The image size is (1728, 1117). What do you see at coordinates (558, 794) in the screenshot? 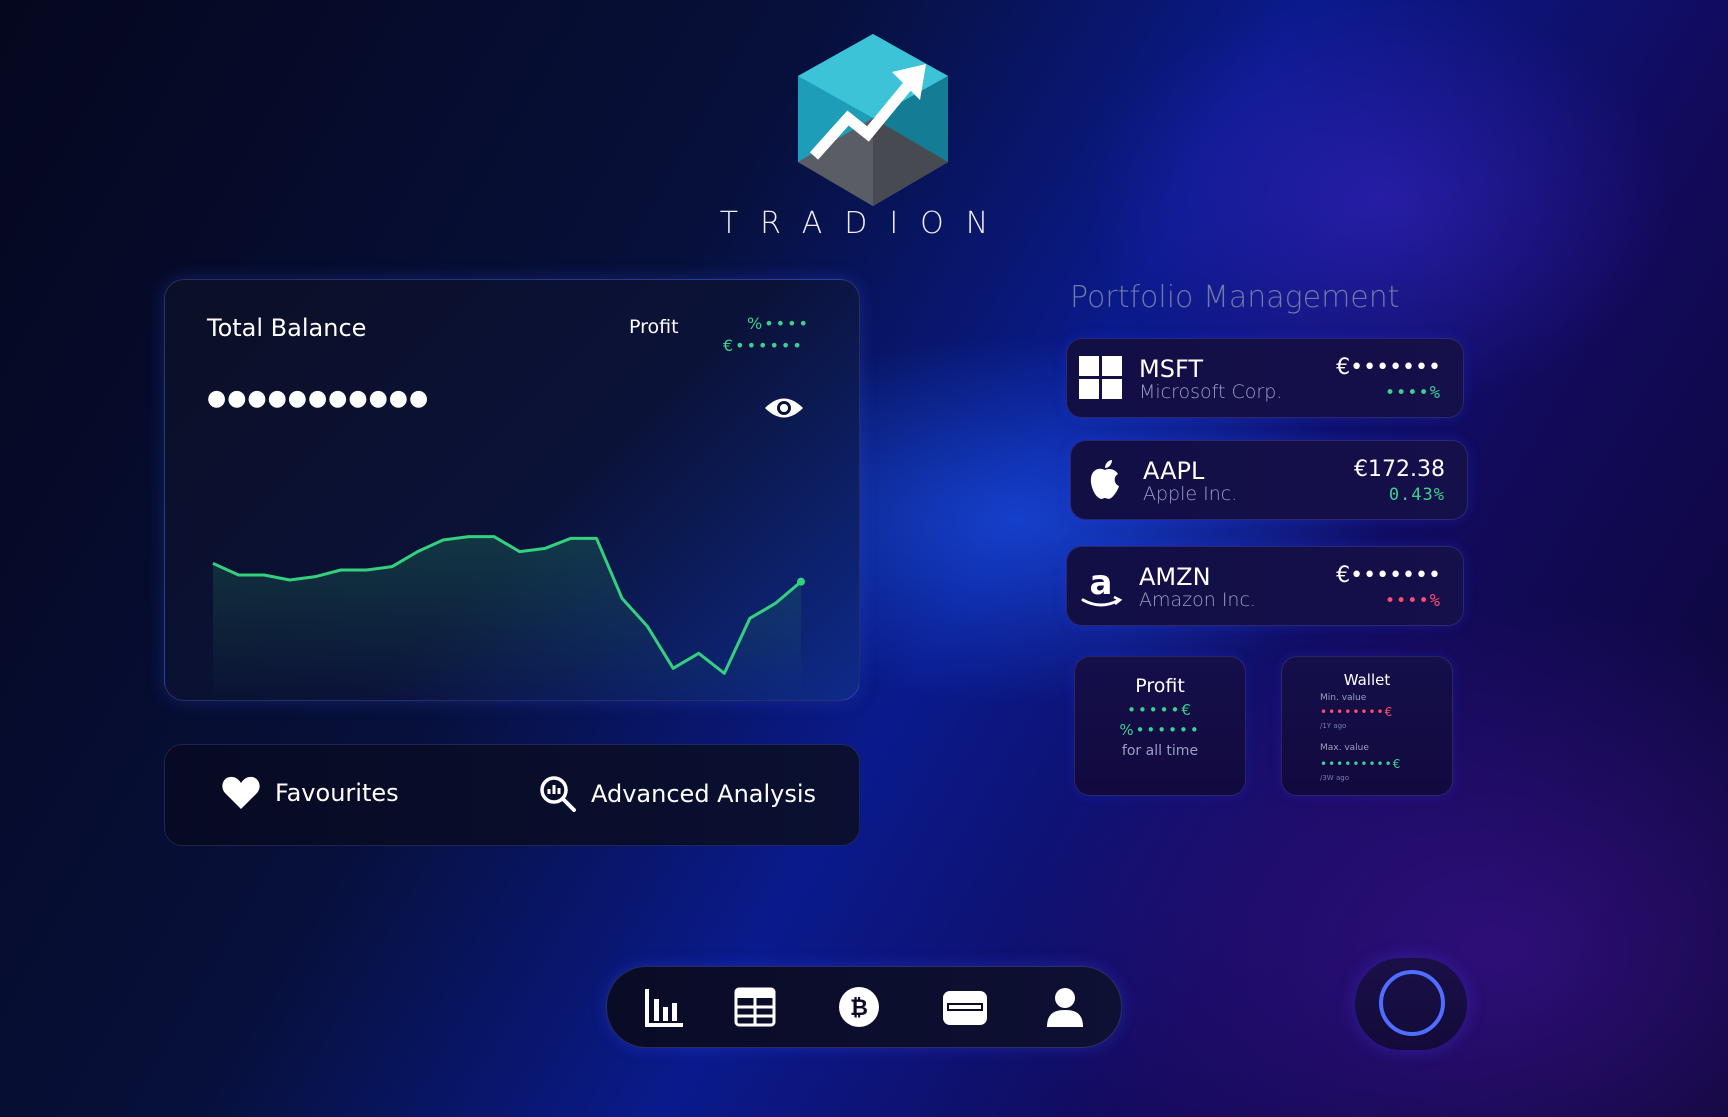
I see `search-analysis-icon` at bounding box center [558, 794].